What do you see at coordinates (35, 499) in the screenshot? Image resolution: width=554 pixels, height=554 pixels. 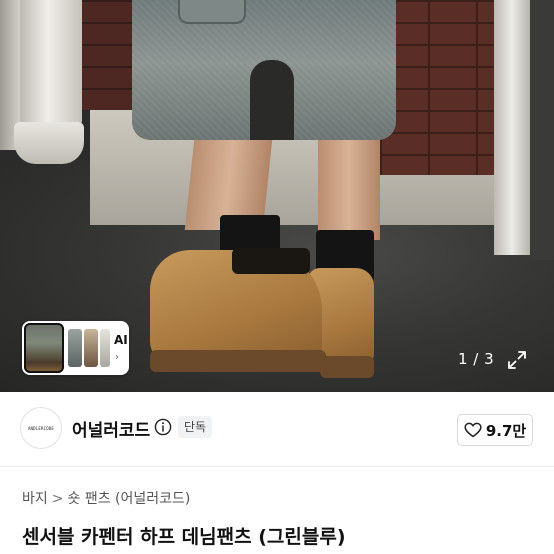 I see `breadcrumb-item: 바지` at bounding box center [35, 499].